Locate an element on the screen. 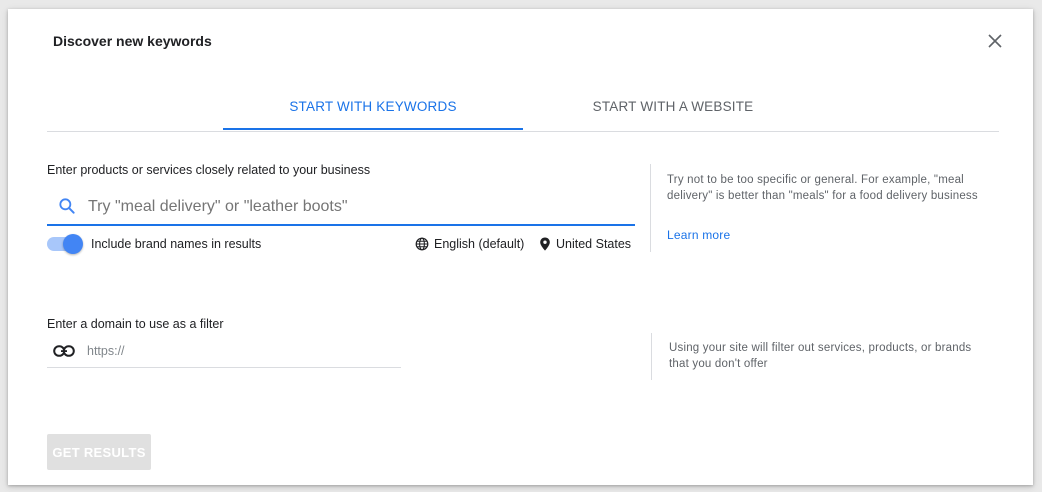 This screenshot has width=1042, height=492. close-icon is located at coordinates (995, 41).